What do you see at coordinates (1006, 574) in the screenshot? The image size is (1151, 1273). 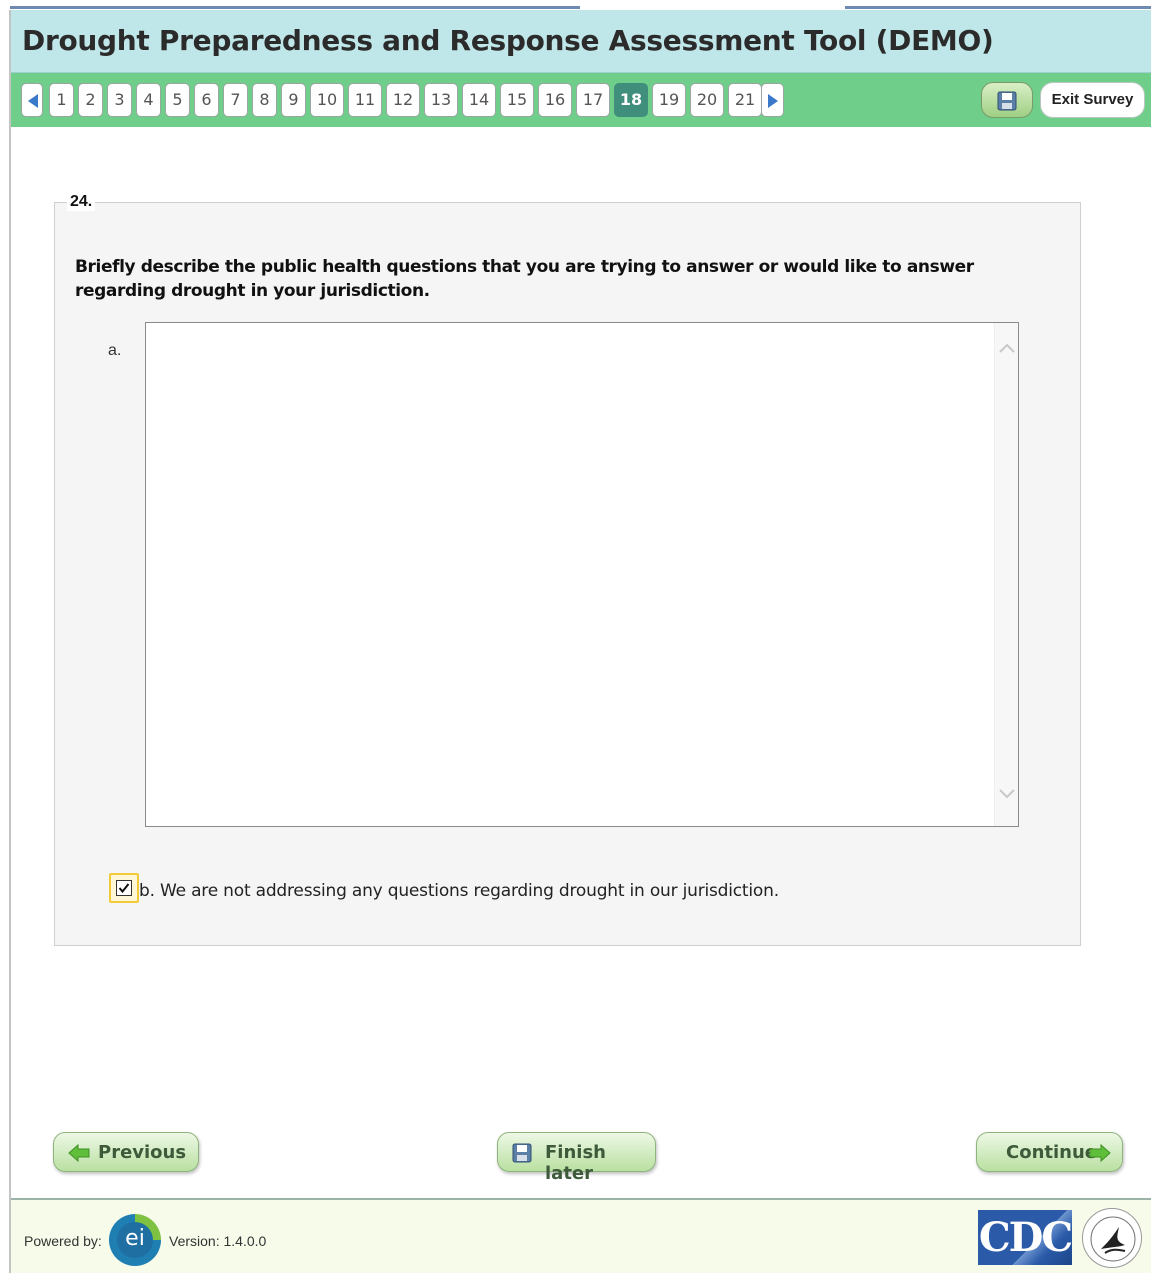 I see `textarea-scrollbar` at bounding box center [1006, 574].